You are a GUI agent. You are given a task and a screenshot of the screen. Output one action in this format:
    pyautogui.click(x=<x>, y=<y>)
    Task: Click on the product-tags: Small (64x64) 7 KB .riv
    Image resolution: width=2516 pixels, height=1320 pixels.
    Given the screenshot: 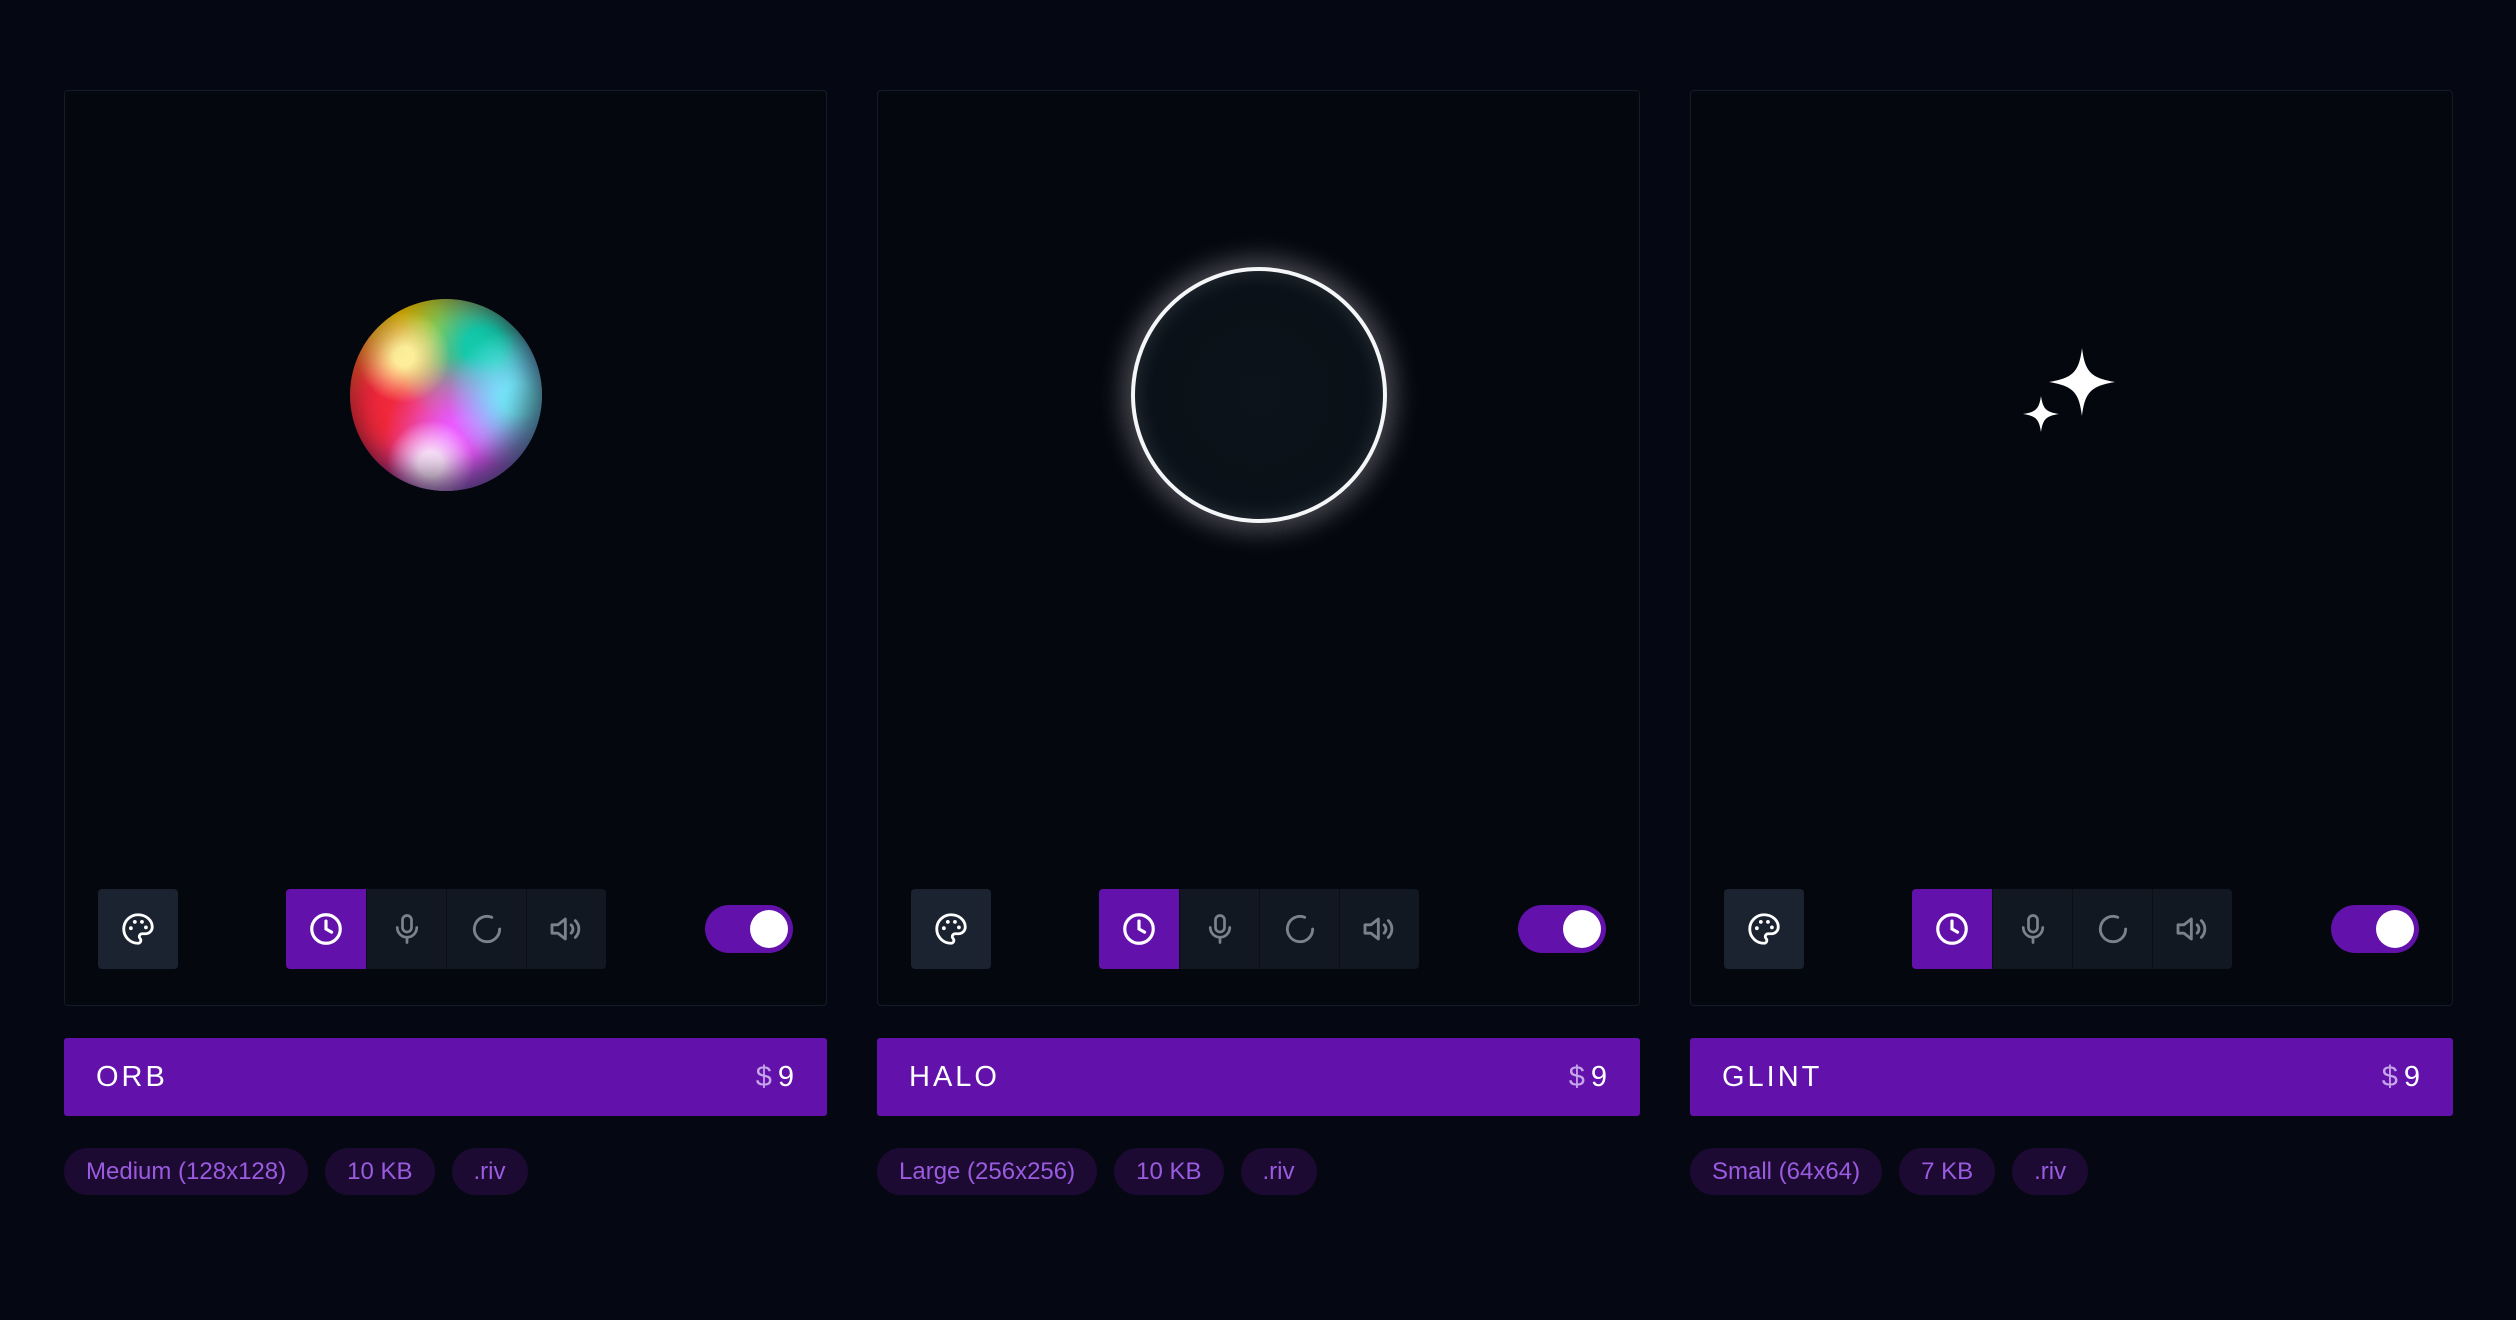 What is the action you would take?
    pyautogui.click(x=2071, y=1171)
    